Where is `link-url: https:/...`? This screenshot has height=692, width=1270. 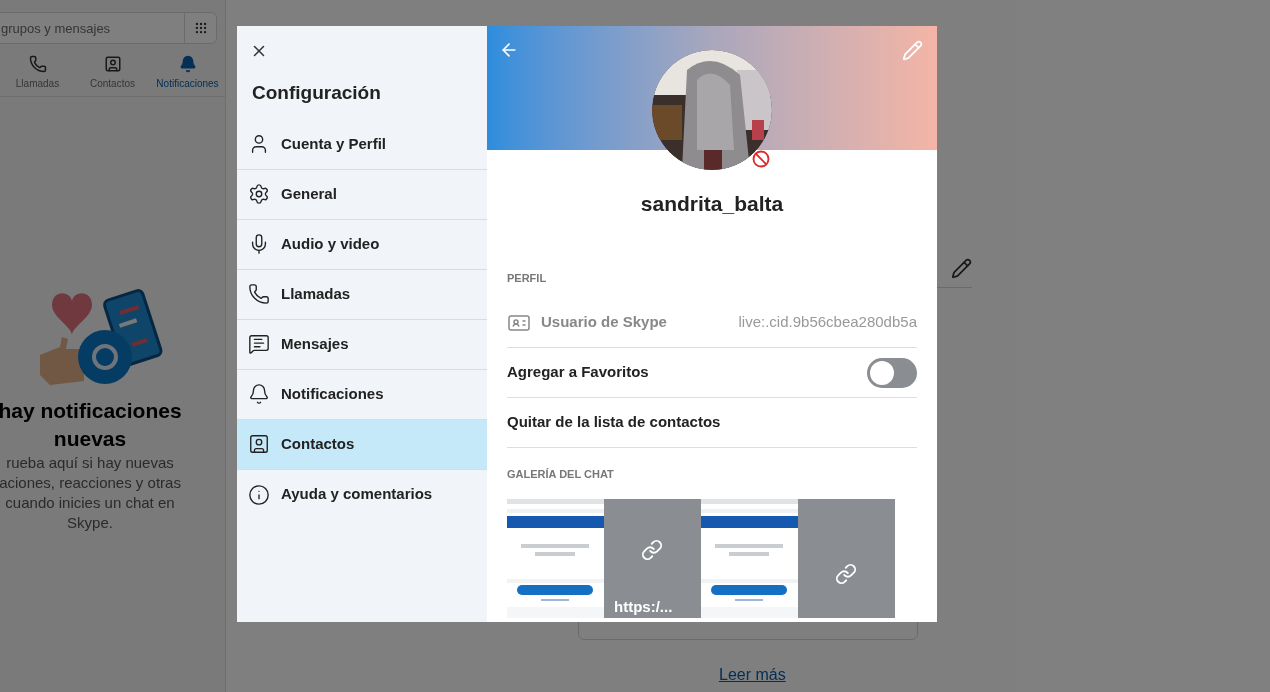
link-url: https:/... is located at coordinates (643, 606).